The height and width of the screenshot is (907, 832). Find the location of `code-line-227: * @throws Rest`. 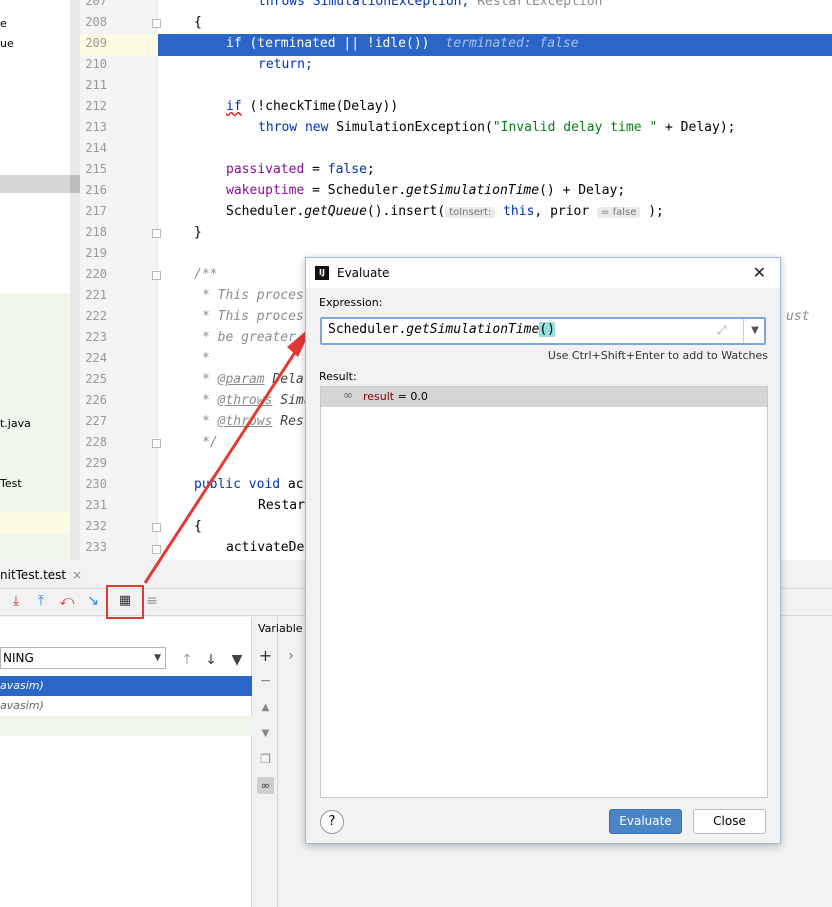

code-line-227: * @throws Rest is located at coordinates (257, 421).